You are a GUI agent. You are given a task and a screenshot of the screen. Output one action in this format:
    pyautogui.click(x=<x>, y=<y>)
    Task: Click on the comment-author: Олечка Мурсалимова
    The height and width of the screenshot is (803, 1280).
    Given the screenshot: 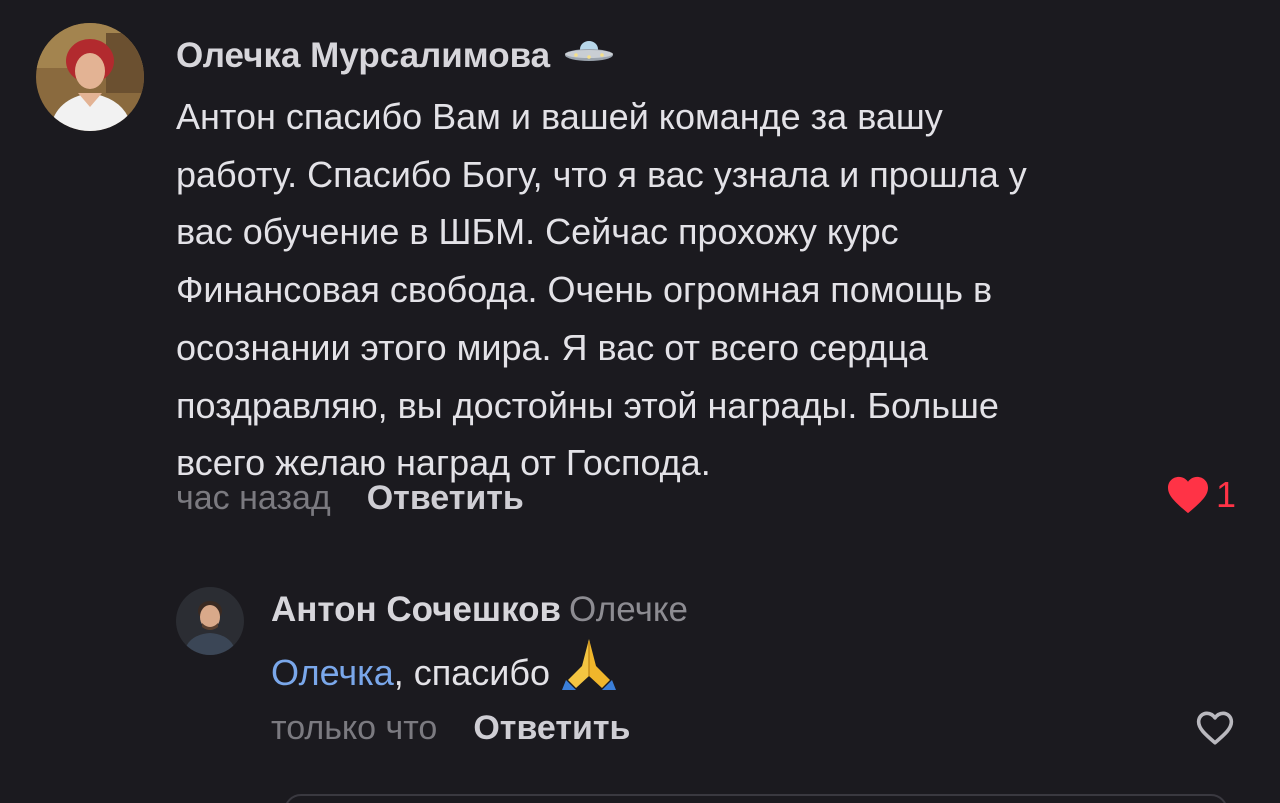 What is the action you would take?
    pyautogui.click(x=395, y=57)
    